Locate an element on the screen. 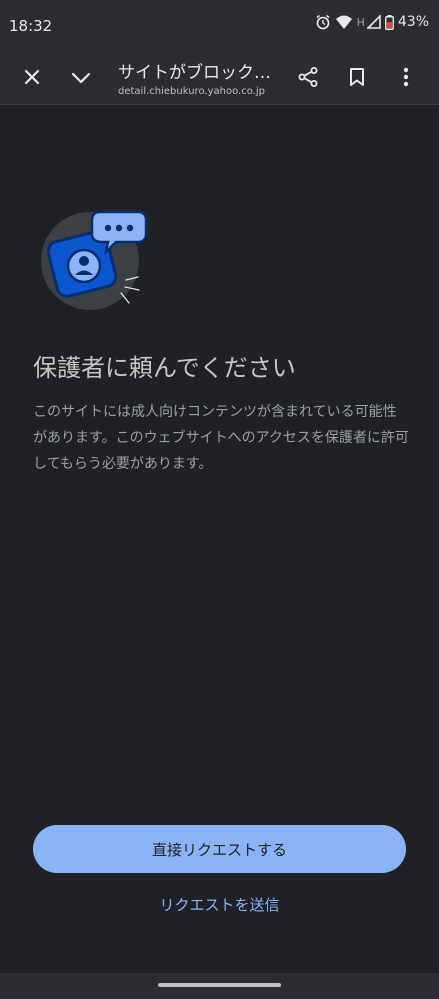 This screenshot has height=999, width=439. close-icon is located at coordinates (32, 79).